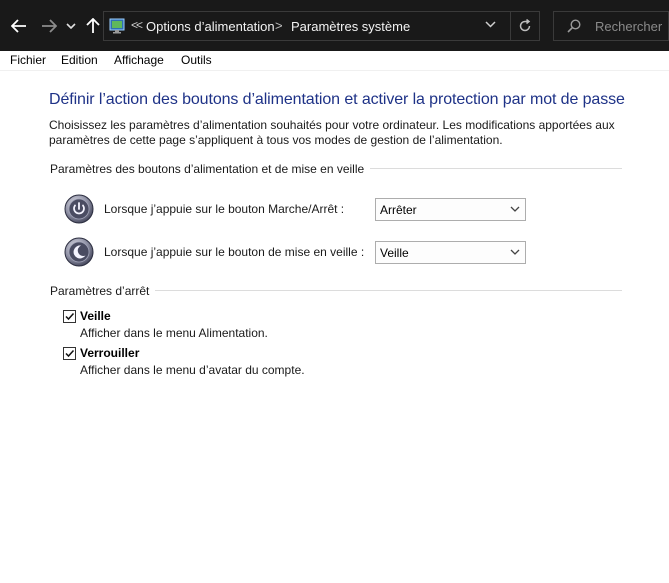  I want to click on breadcrumb-item-system-settings: Paramètres système, so click(350, 26).